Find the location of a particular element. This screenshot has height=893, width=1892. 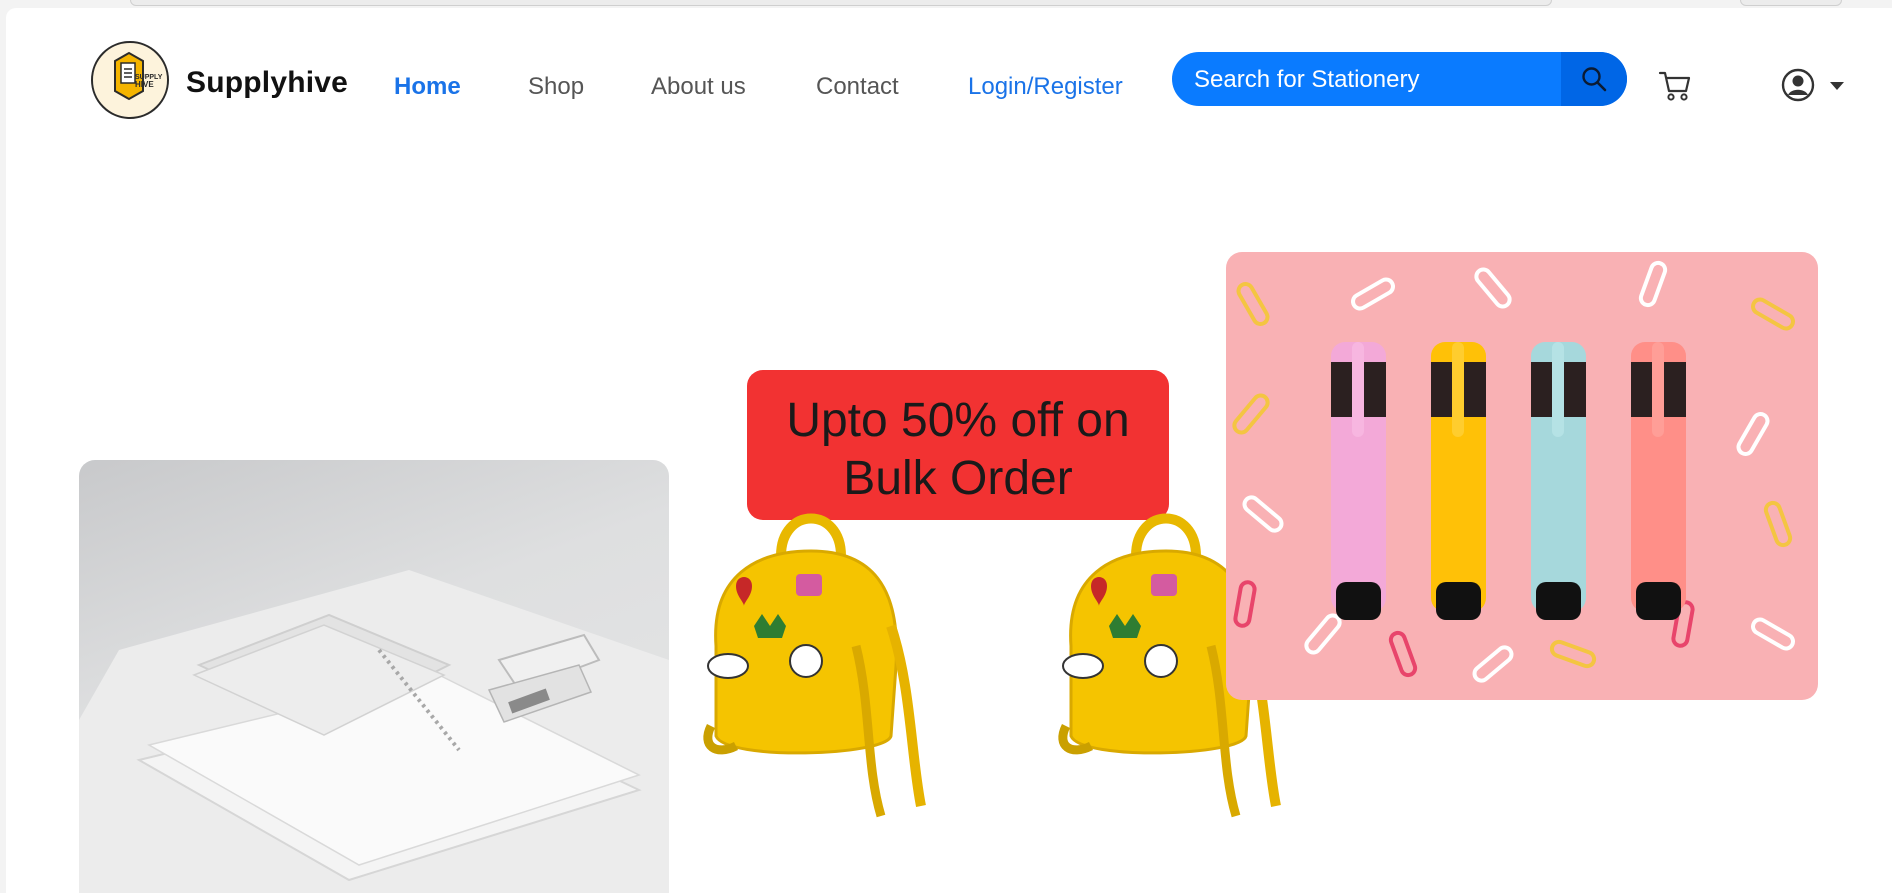

caret-down-icon is located at coordinates (1837, 86).